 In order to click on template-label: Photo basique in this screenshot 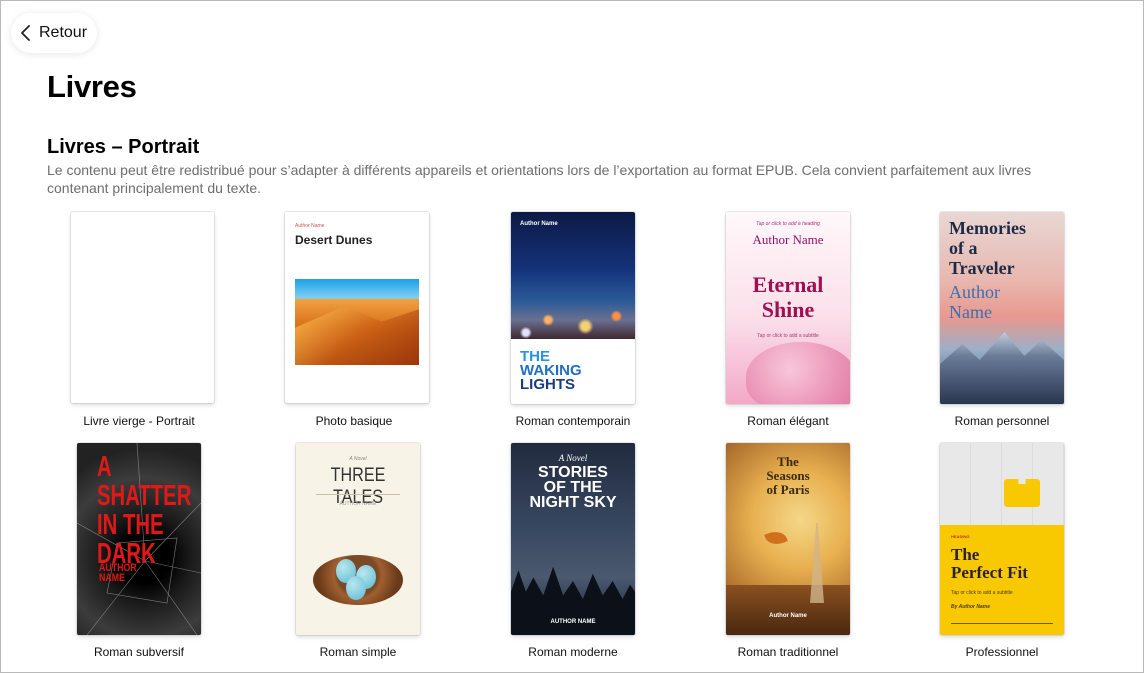, I will do `click(354, 421)`.